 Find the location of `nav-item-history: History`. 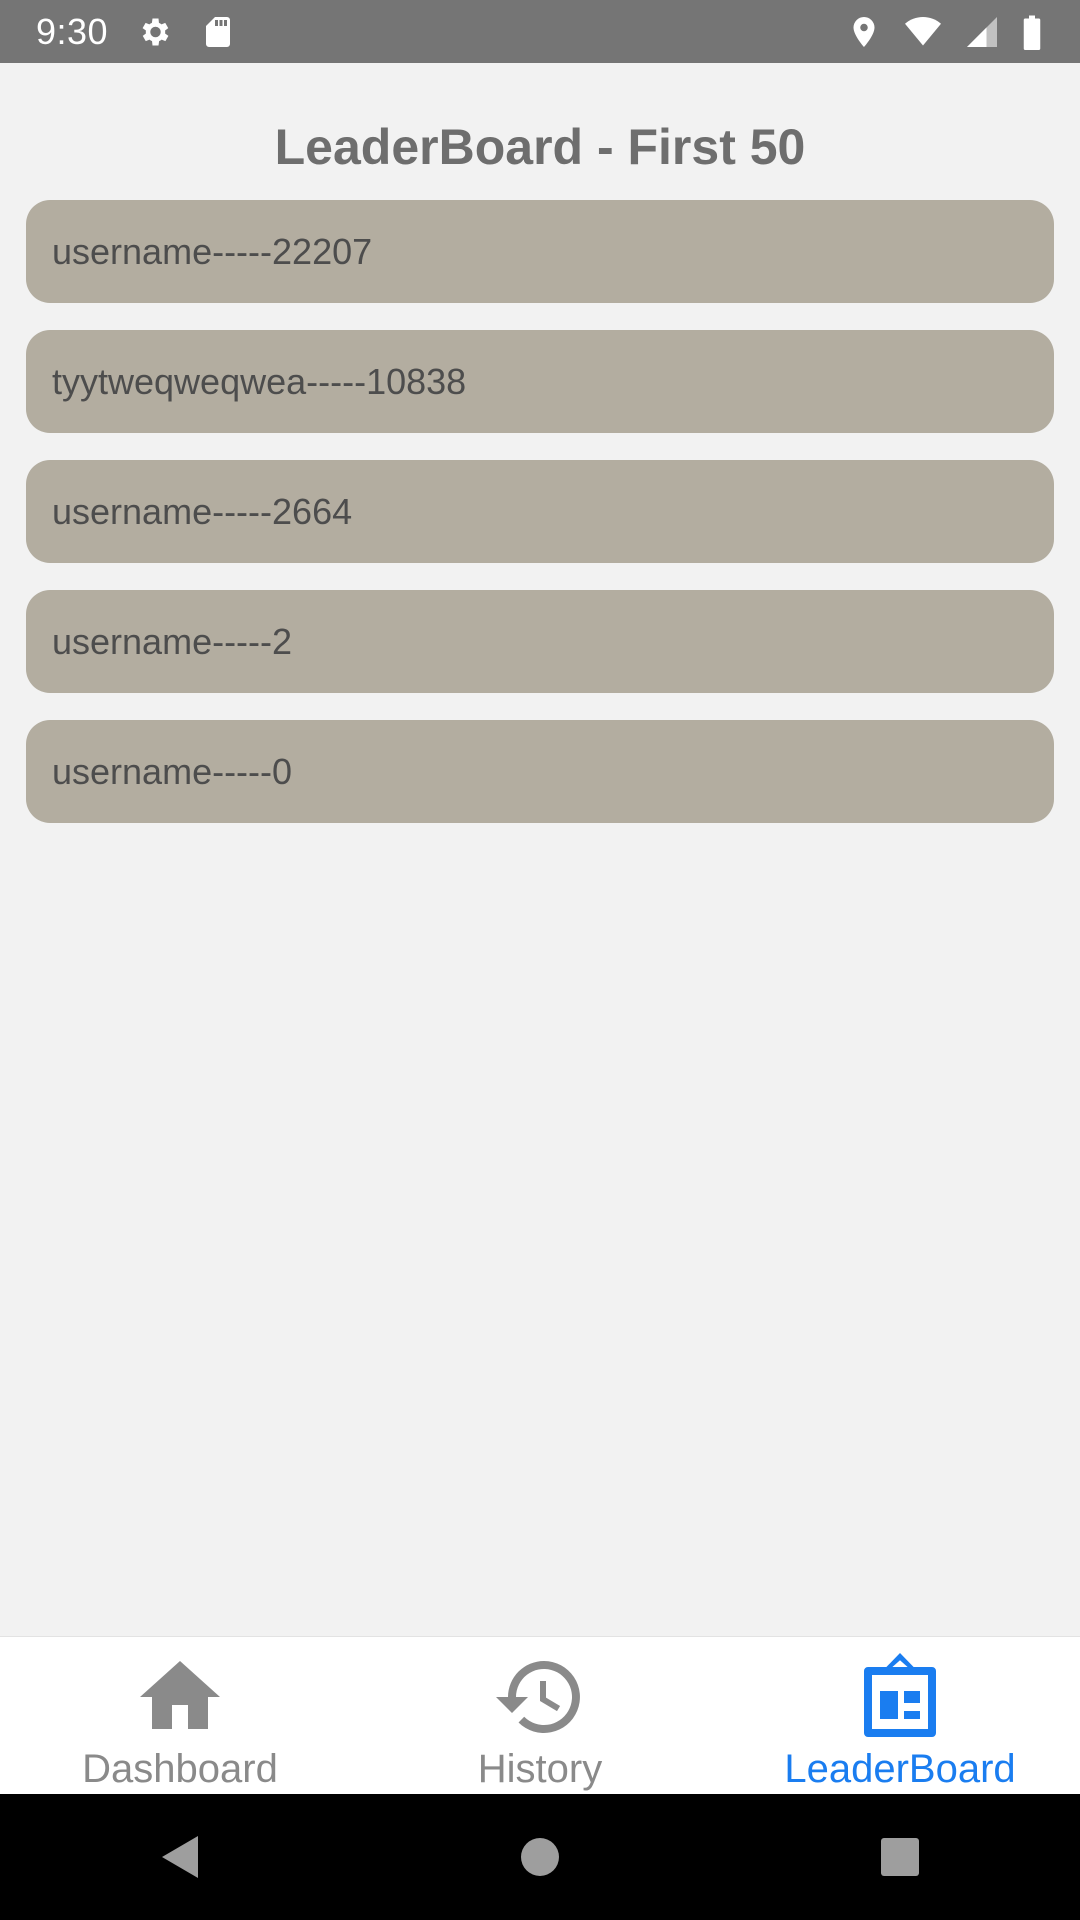

nav-item-history: History is located at coordinates (540, 1715).